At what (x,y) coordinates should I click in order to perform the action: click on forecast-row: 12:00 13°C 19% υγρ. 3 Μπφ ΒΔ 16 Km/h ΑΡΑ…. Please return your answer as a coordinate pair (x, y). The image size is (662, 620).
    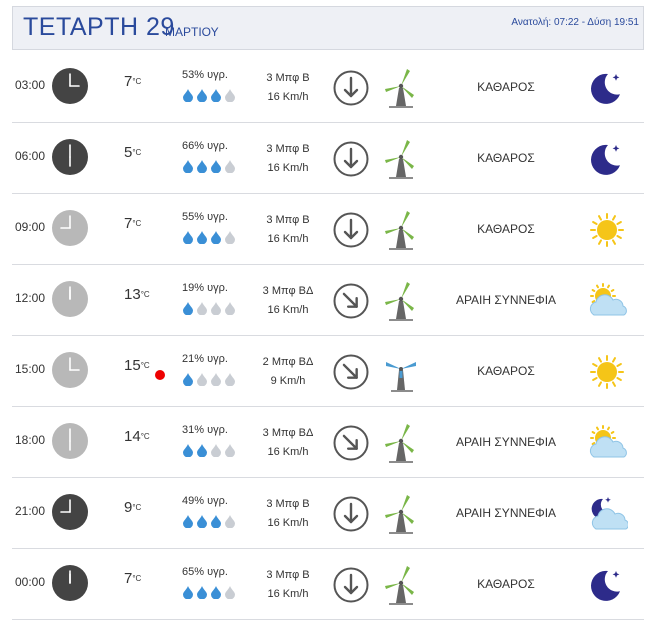
    Looking at the image, I should click on (328, 300).